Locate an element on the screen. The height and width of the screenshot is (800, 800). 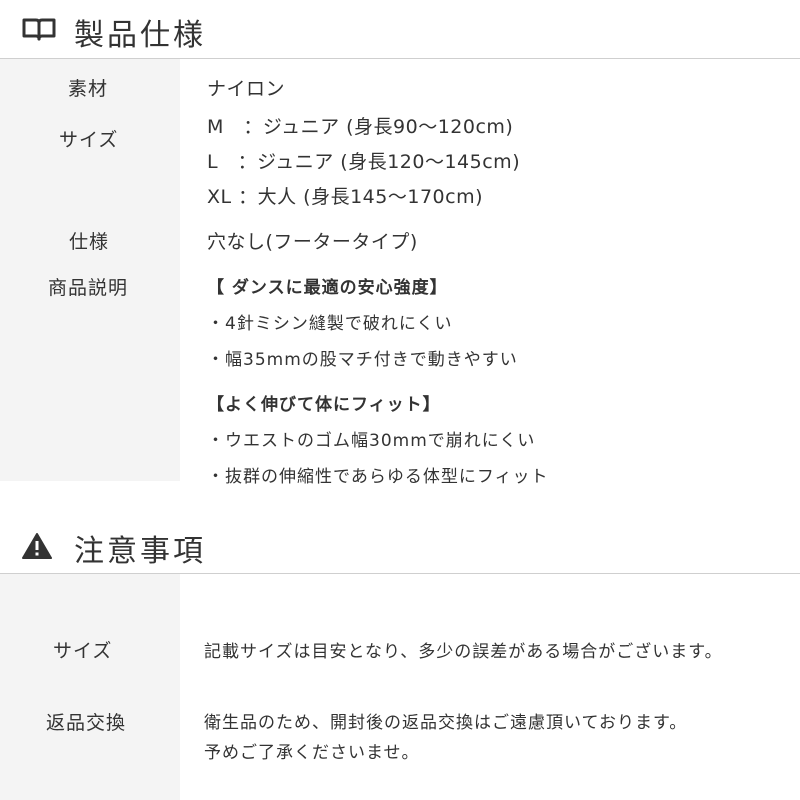
size-xl-value: XL ：大人 (身長145〜170cm) is located at coordinates (345, 197).